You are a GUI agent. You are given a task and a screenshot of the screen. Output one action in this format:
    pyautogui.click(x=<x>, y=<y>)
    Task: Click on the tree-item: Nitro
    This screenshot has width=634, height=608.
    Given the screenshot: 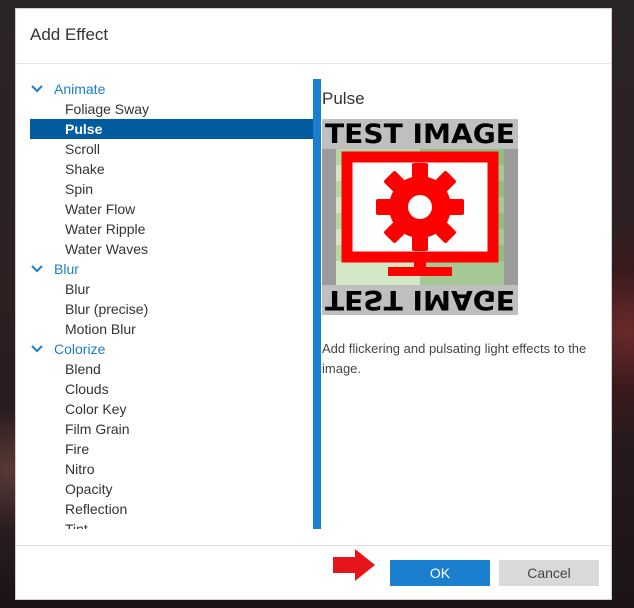 What is the action you would take?
    pyautogui.click(x=171, y=469)
    